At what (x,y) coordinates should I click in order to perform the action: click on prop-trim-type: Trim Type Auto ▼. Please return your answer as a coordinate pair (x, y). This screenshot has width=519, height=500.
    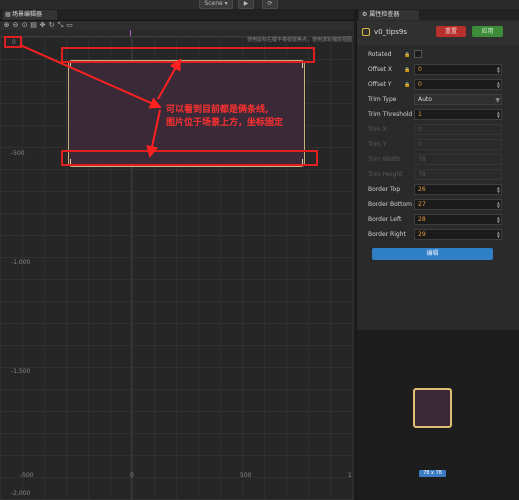
    Looking at the image, I should click on (438, 100).